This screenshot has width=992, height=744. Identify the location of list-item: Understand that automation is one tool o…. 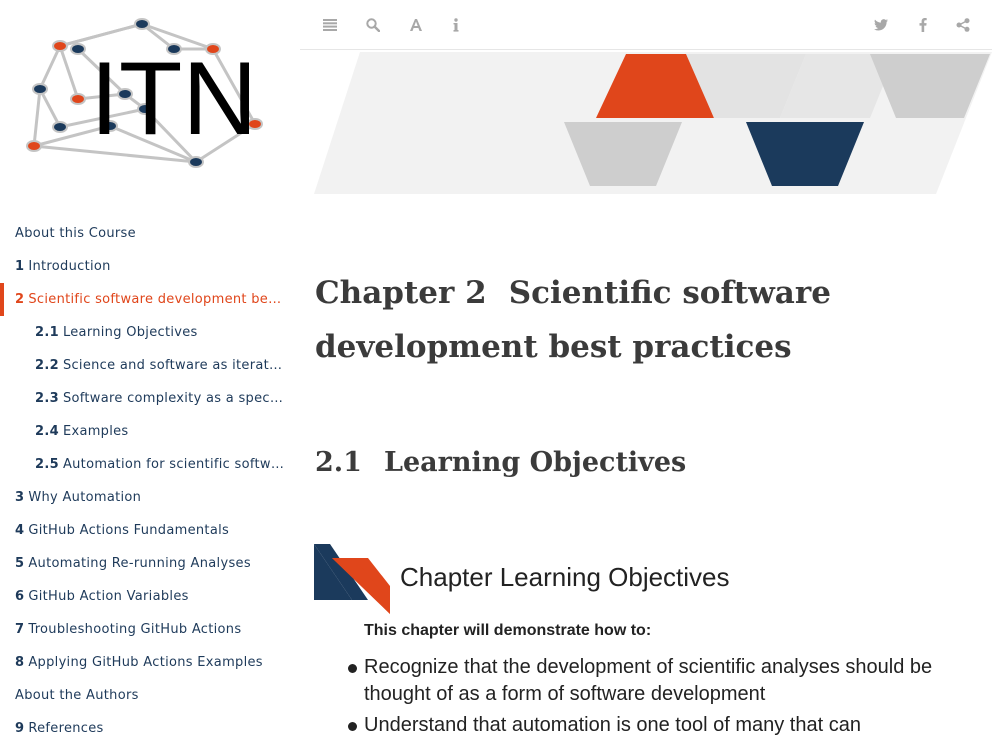
(646, 725).